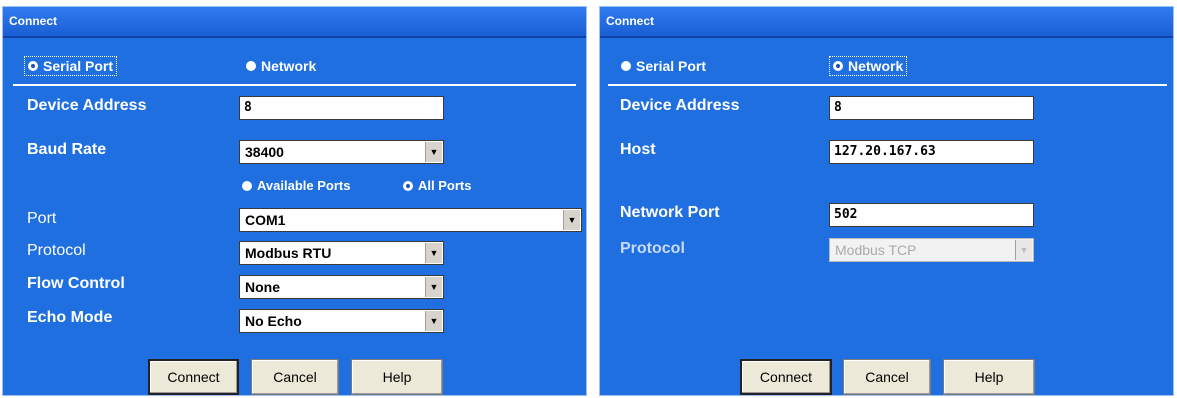 This screenshot has width=1177, height=398. What do you see at coordinates (42, 218) in the screenshot?
I see `port-label: Port` at bounding box center [42, 218].